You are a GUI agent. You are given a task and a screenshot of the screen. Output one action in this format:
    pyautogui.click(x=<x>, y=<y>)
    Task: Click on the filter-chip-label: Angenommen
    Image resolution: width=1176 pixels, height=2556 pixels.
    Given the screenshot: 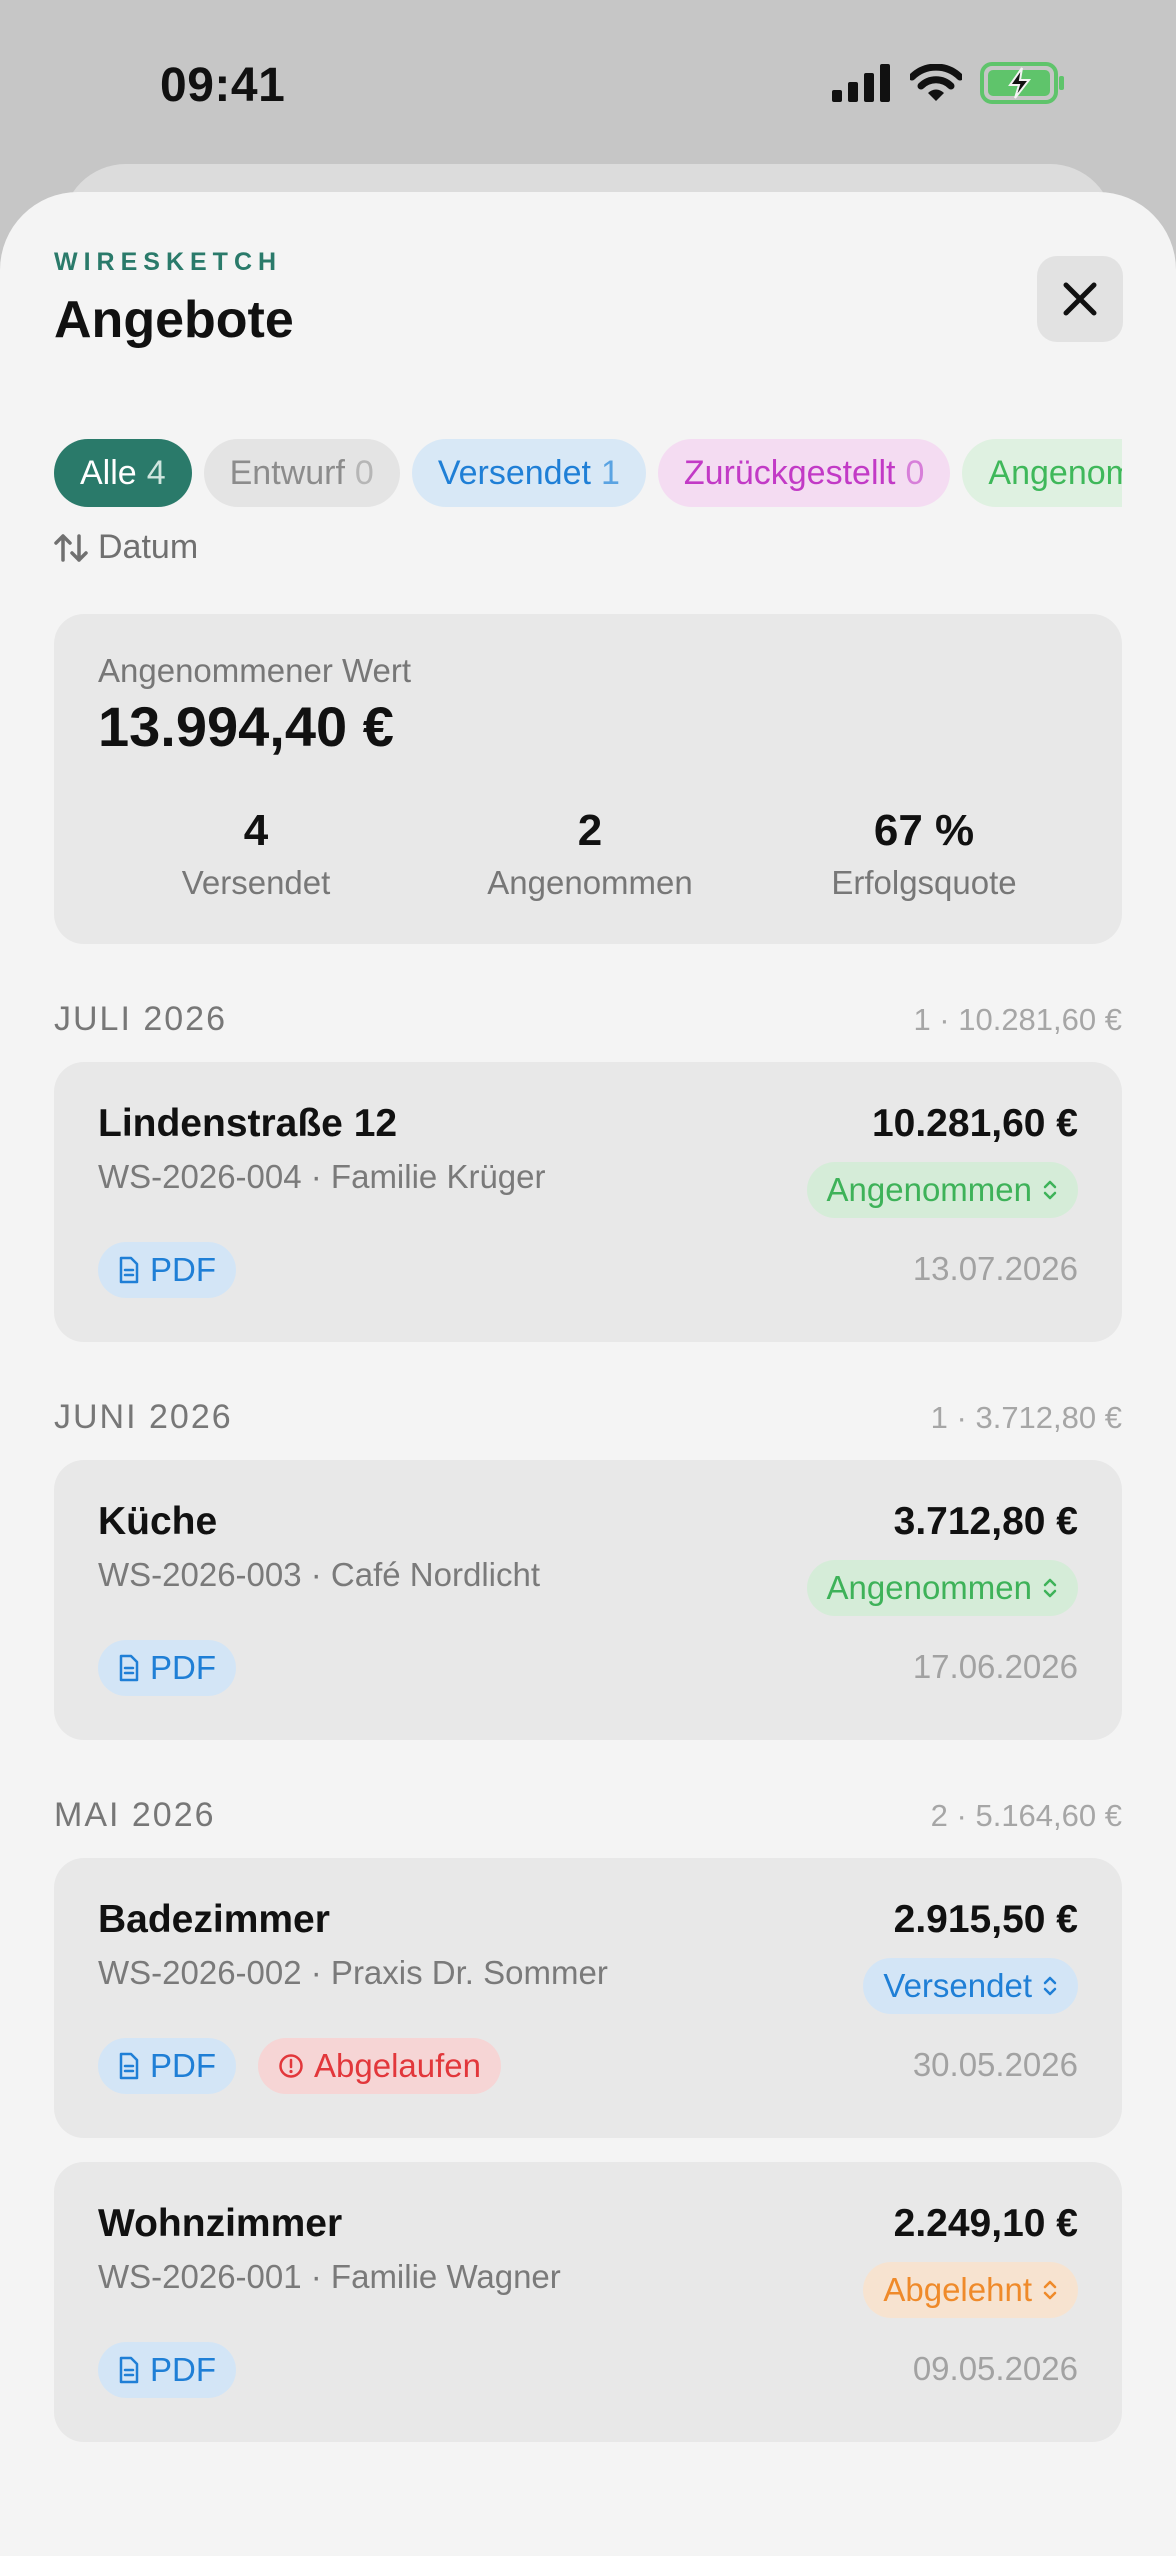 What is the action you would take?
    pyautogui.click(x=1055, y=472)
    